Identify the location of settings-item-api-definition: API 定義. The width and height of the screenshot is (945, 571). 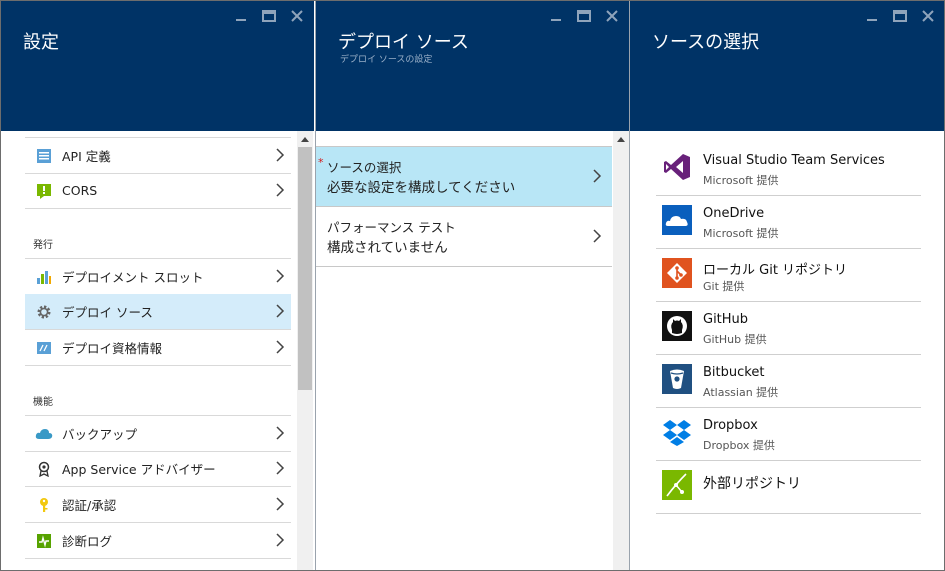
(158, 155).